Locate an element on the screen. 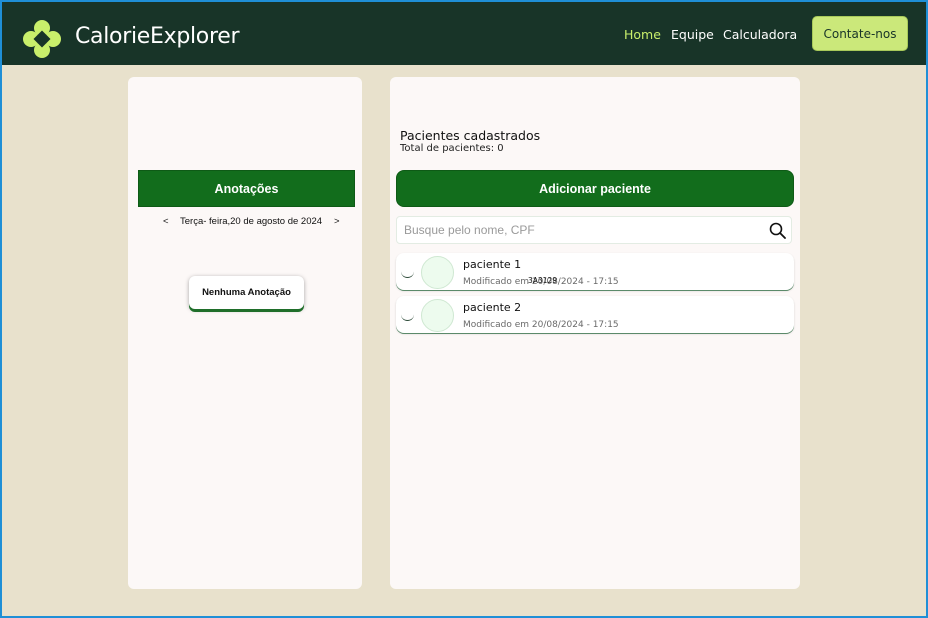 Image resolution: width=928 pixels, height=618 pixels. search-box is located at coordinates (594, 230).